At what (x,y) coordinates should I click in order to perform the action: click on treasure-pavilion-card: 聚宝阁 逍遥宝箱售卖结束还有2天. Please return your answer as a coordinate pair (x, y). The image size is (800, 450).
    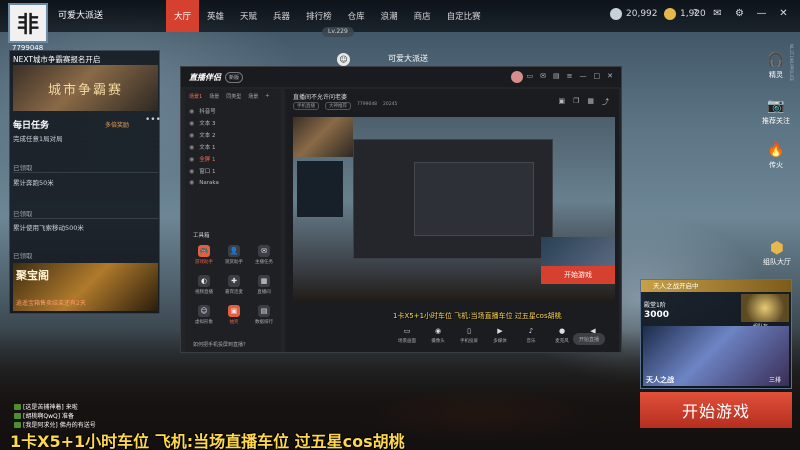
    Looking at the image, I should click on (85, 287).